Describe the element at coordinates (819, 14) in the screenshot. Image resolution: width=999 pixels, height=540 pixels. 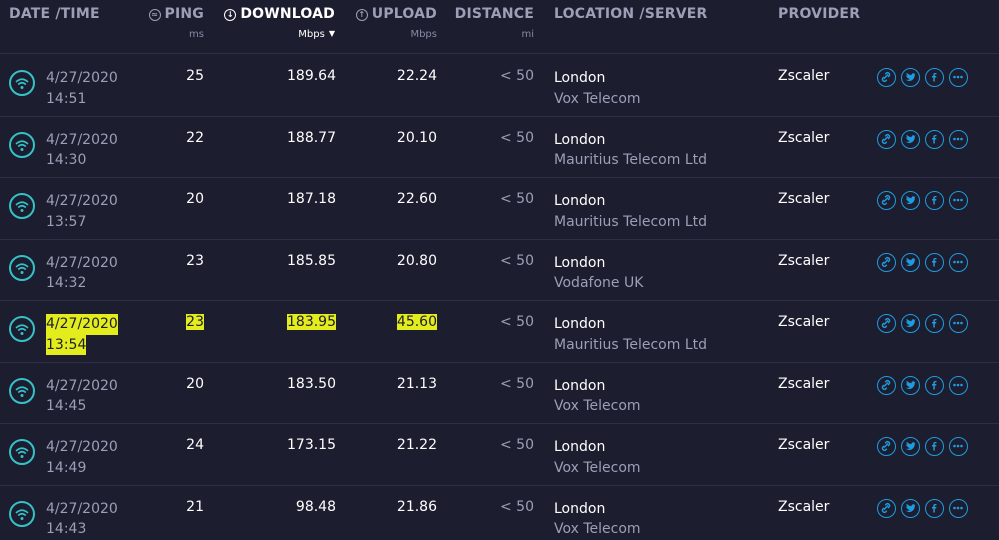
I see `provider-header: PROVIDER` at that location.